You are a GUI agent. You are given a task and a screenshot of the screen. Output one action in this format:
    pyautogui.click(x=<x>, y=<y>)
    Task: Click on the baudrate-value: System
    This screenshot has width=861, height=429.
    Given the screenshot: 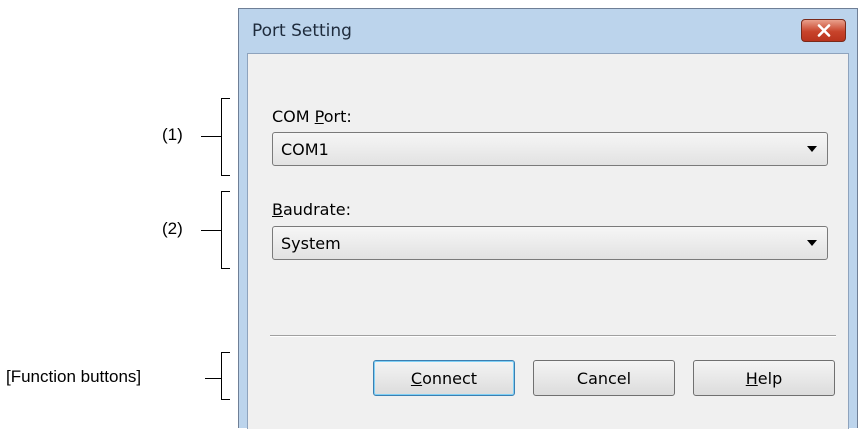 What is the action you would take?
    pyautogui.click(x=311, y=243)
    